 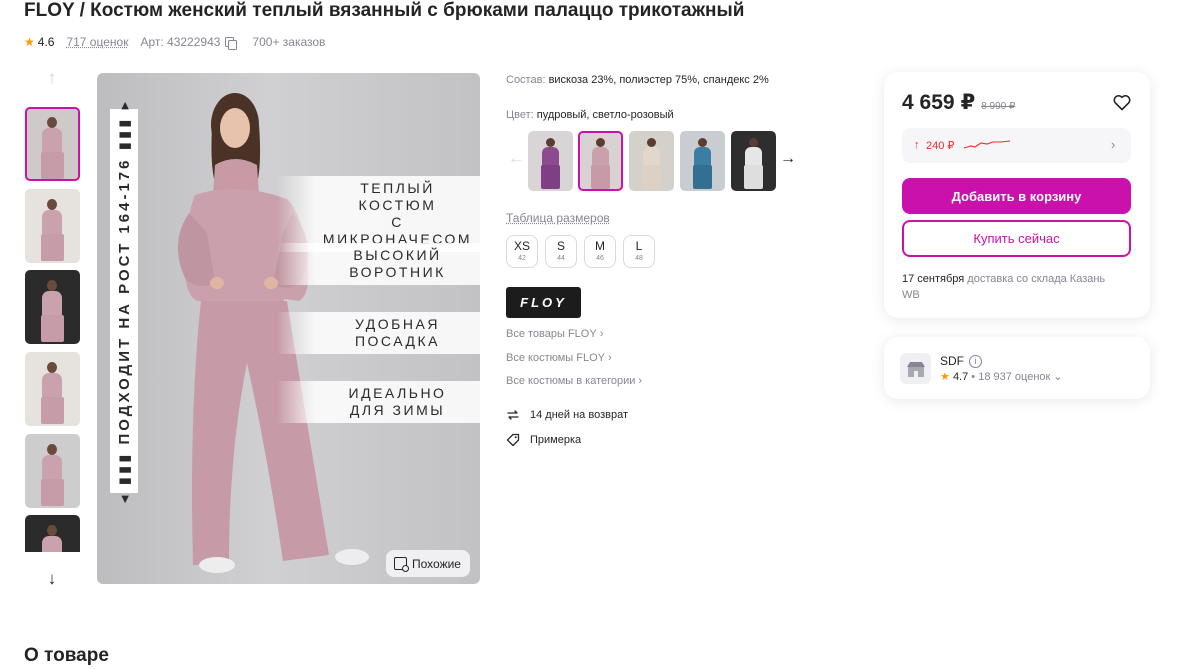 I want to click on size-name: L, so click(x=639, y=246).